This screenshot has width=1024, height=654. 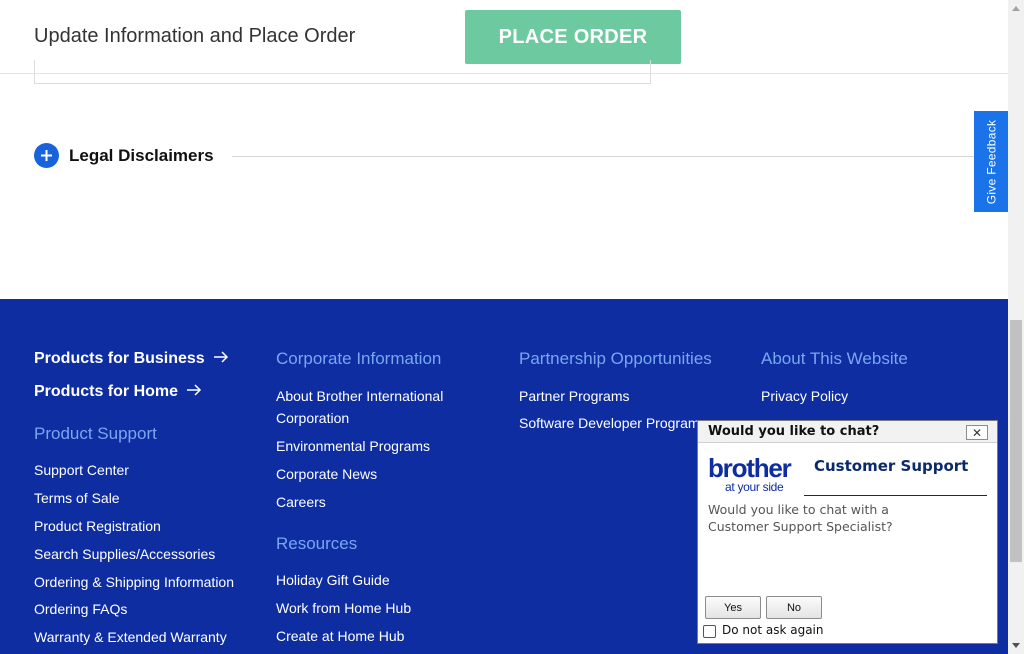 I want to click on legal-disclaimers-label: Legal Disclaimers, so click(x=141, y=156).